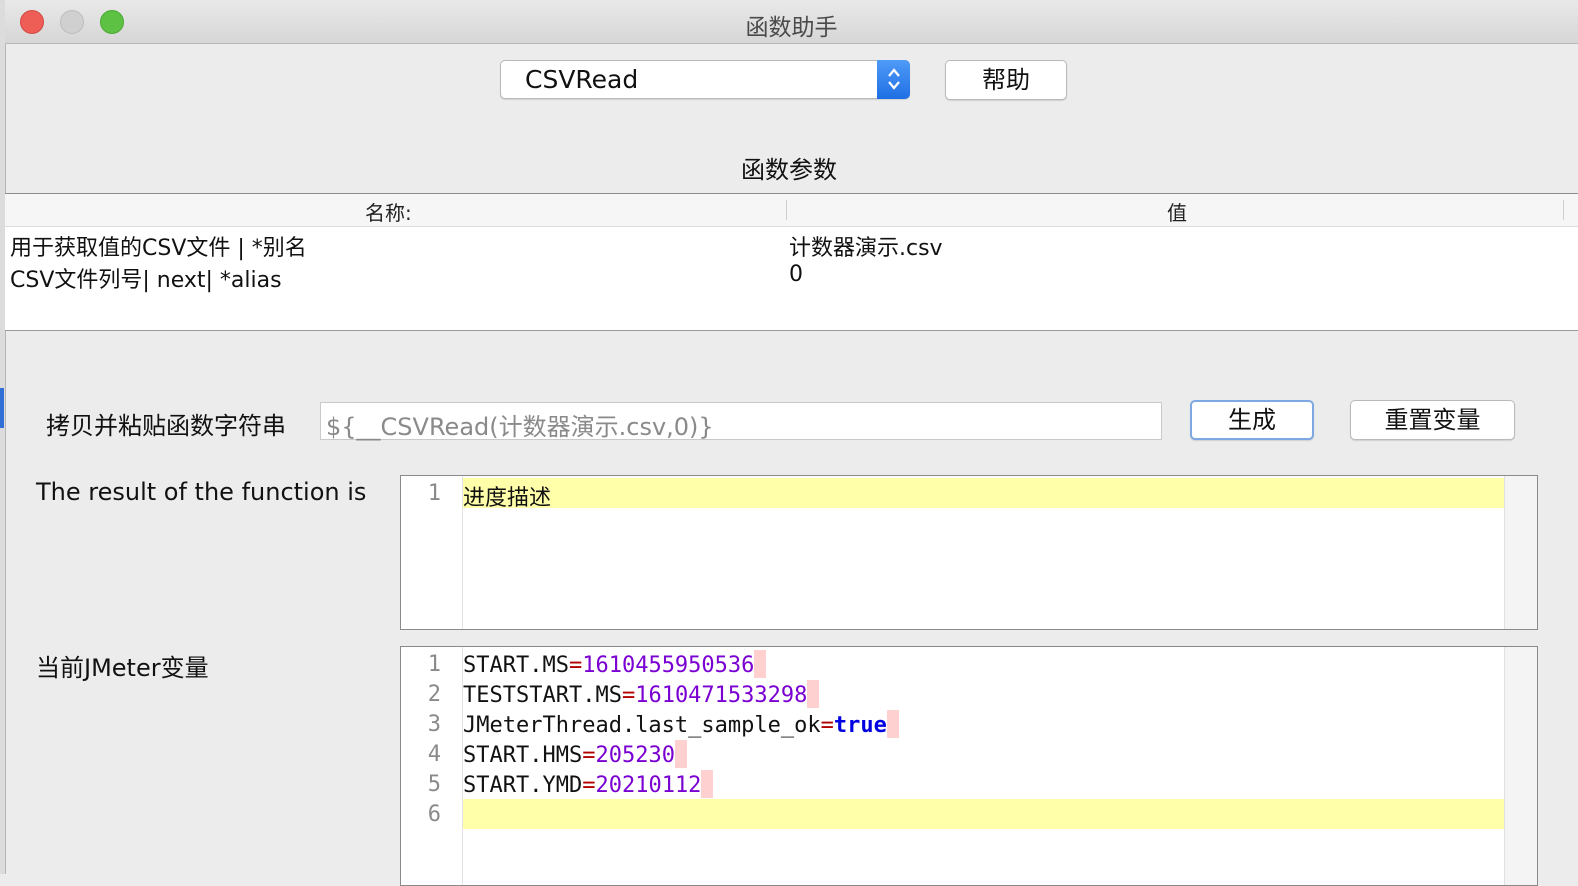 This screenshot has height=886, width=1578. What do you see at coordinates (122, 668) in the screenshot?
I see `variables-label: 当前JMeter变量` at bounding box center [122, 668].